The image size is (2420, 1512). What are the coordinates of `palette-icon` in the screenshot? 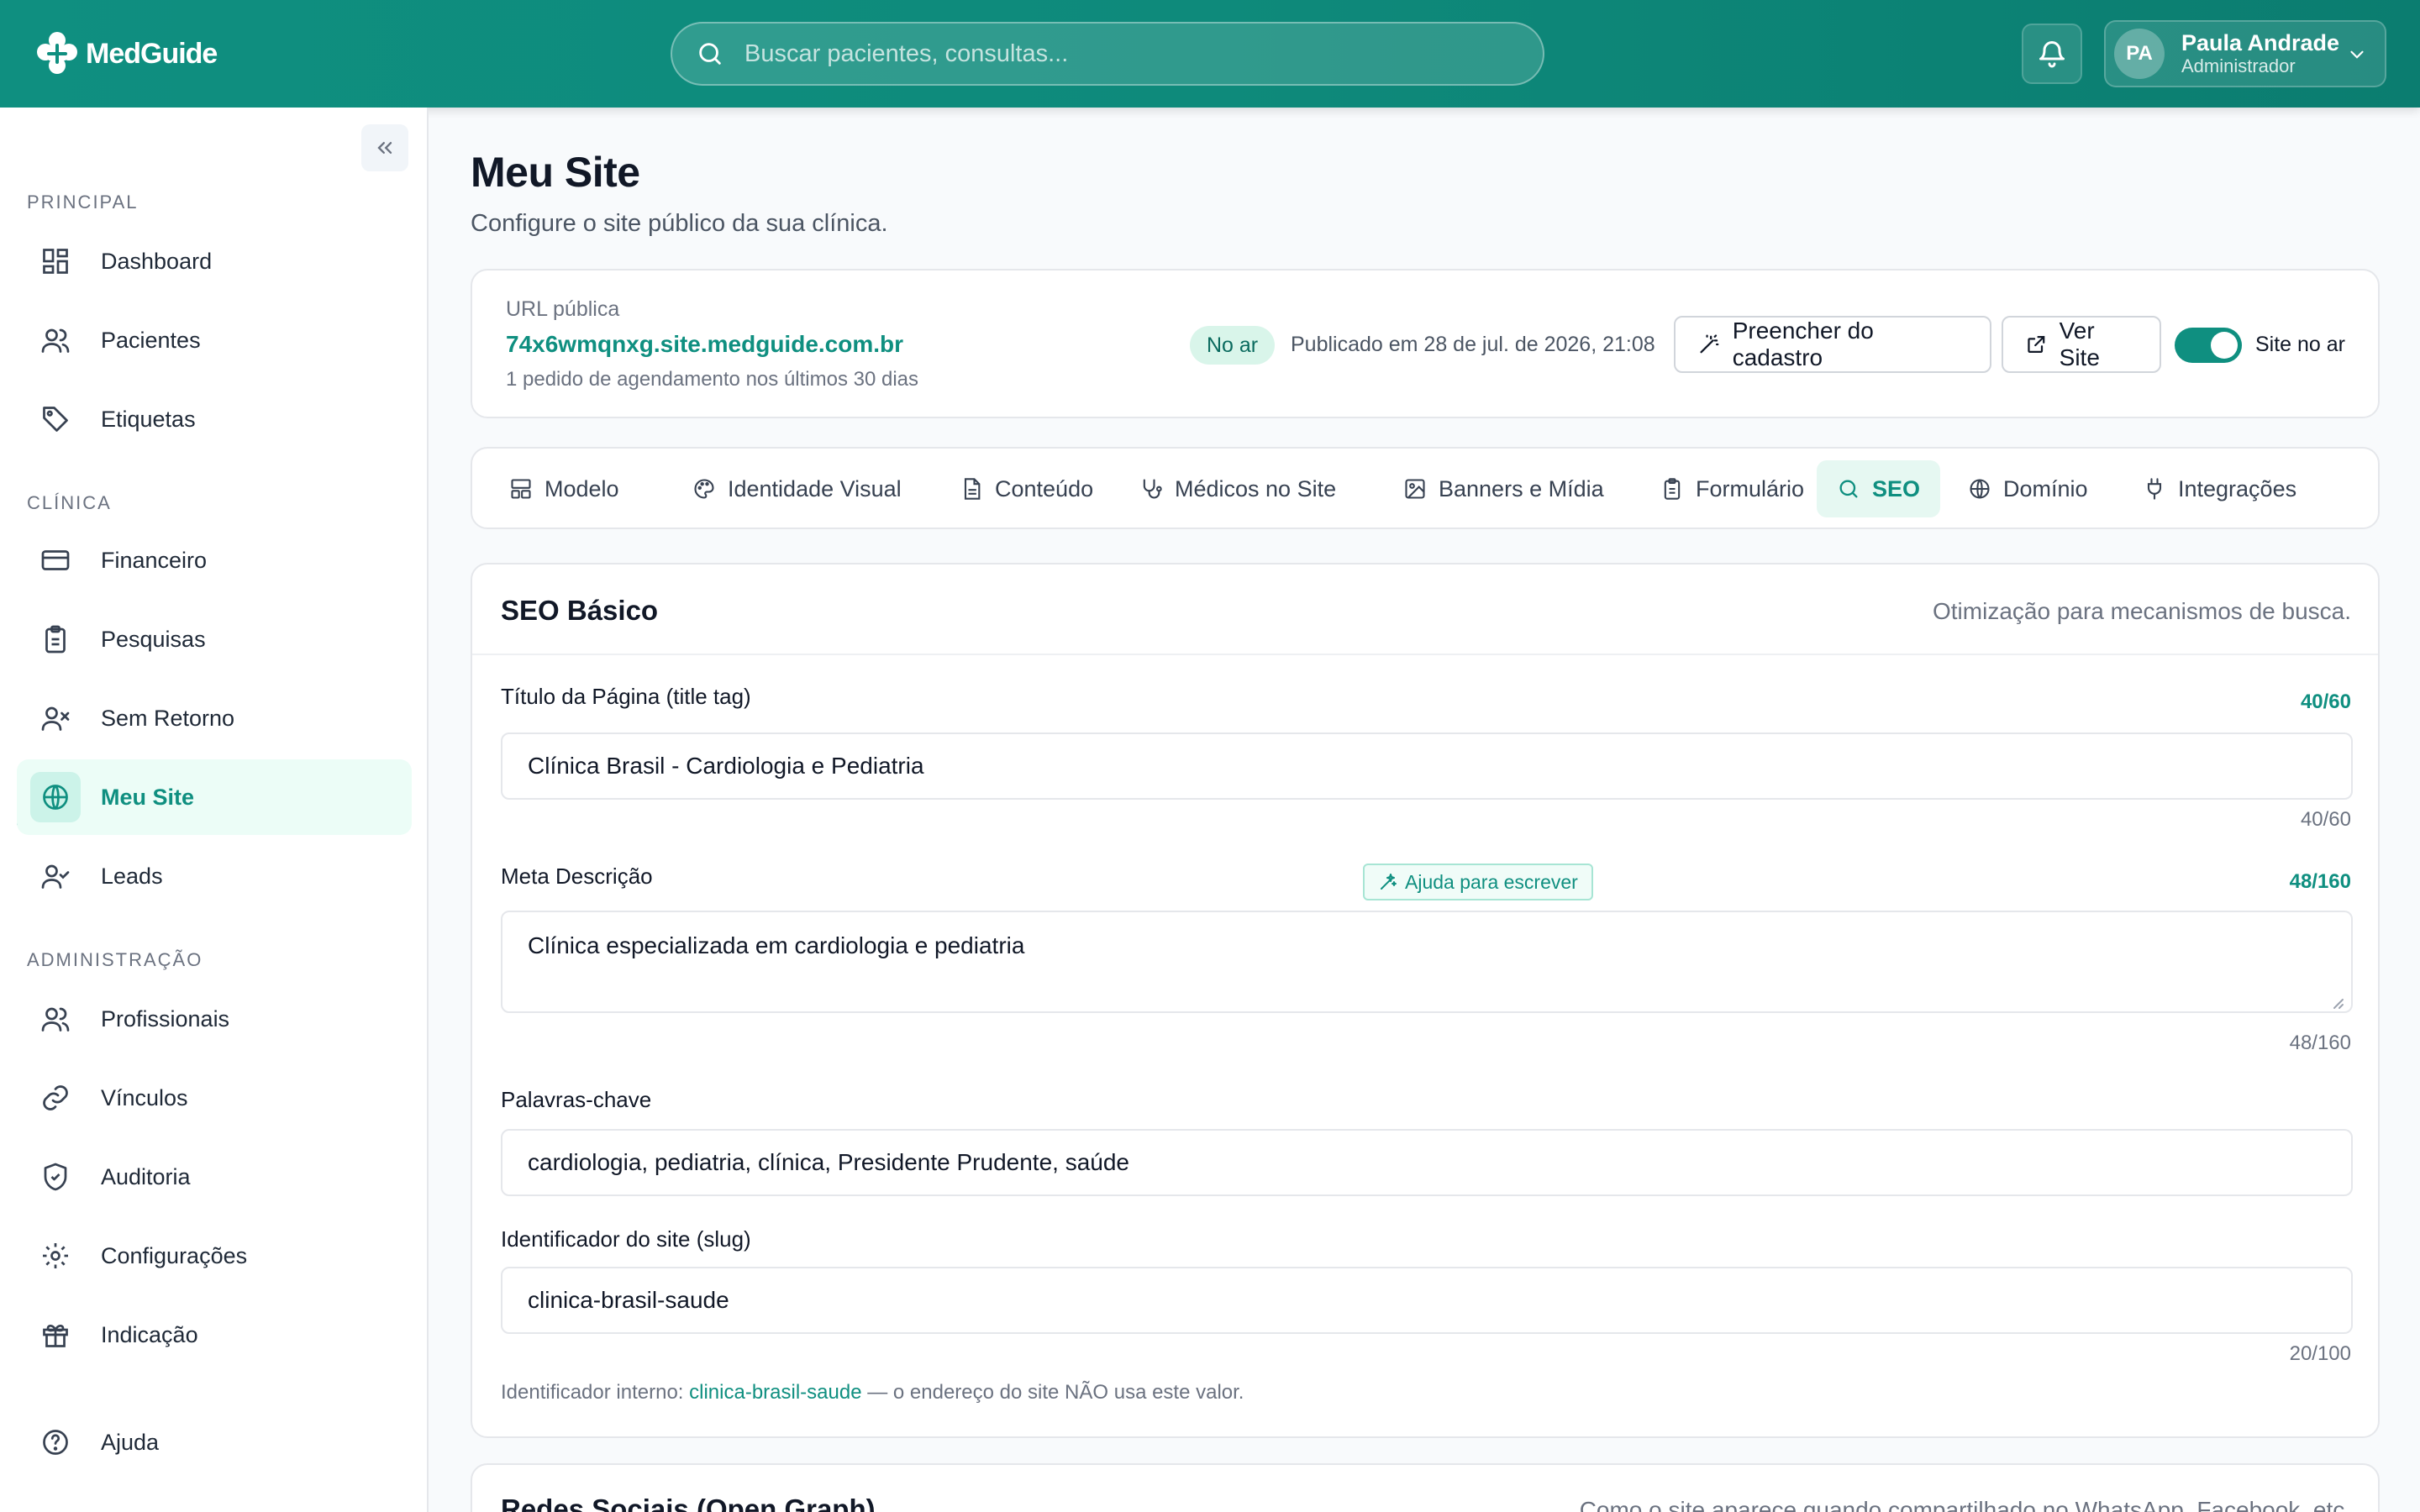 It's located at (704, 489).